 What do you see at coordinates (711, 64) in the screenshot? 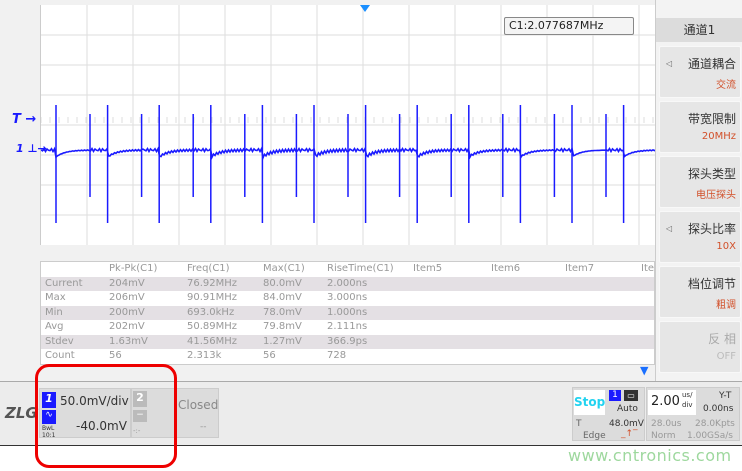
I see `side-menu-label: 通道耦合` at bounding box center [711, 64].